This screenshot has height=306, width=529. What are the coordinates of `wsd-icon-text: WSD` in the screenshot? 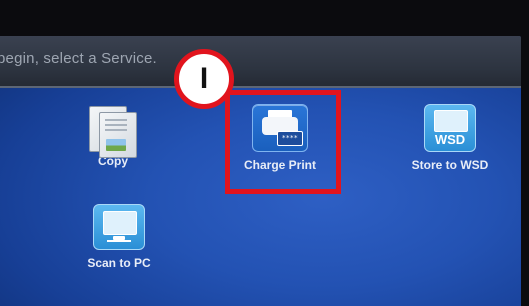 It's located at (450, 139).